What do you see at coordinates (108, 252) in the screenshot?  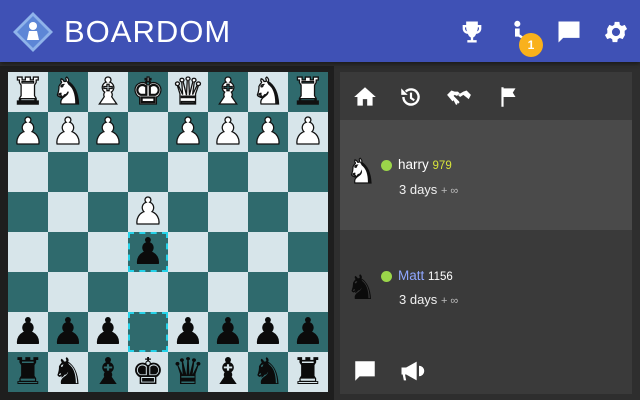 I see `square-c4` at bounding box center [108, 252].